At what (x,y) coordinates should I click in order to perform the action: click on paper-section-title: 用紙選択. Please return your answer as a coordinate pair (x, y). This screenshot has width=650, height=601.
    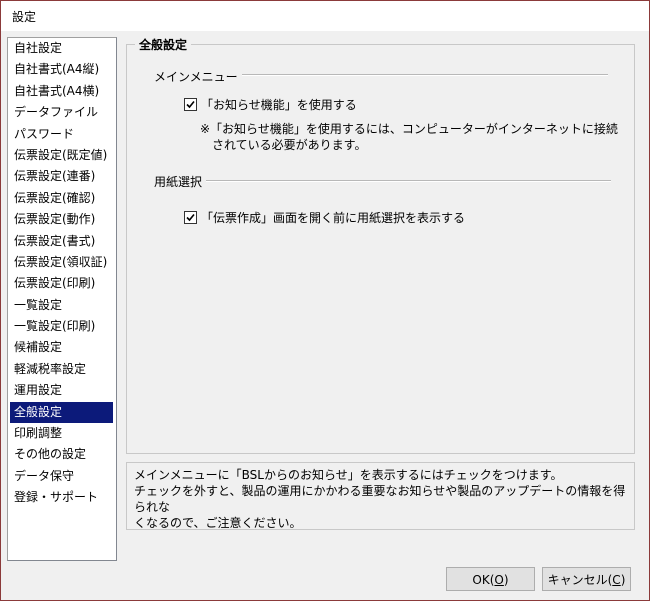
    Looking at the image, I should click on (180, 181).